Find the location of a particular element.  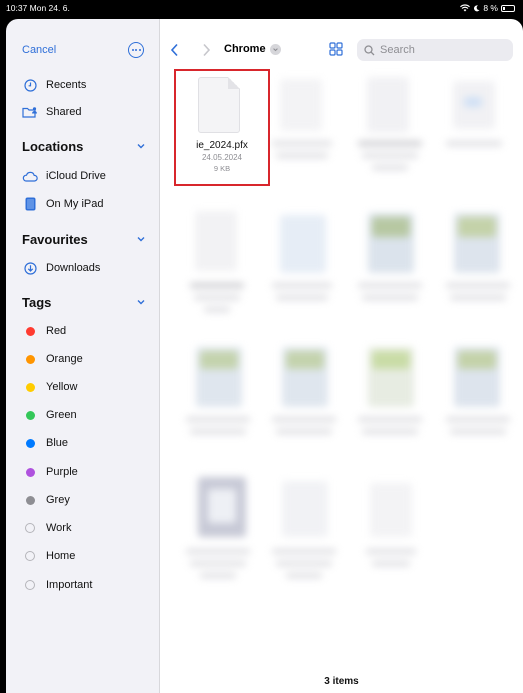

tag-label: Orange is located at coordinates (64, 359).